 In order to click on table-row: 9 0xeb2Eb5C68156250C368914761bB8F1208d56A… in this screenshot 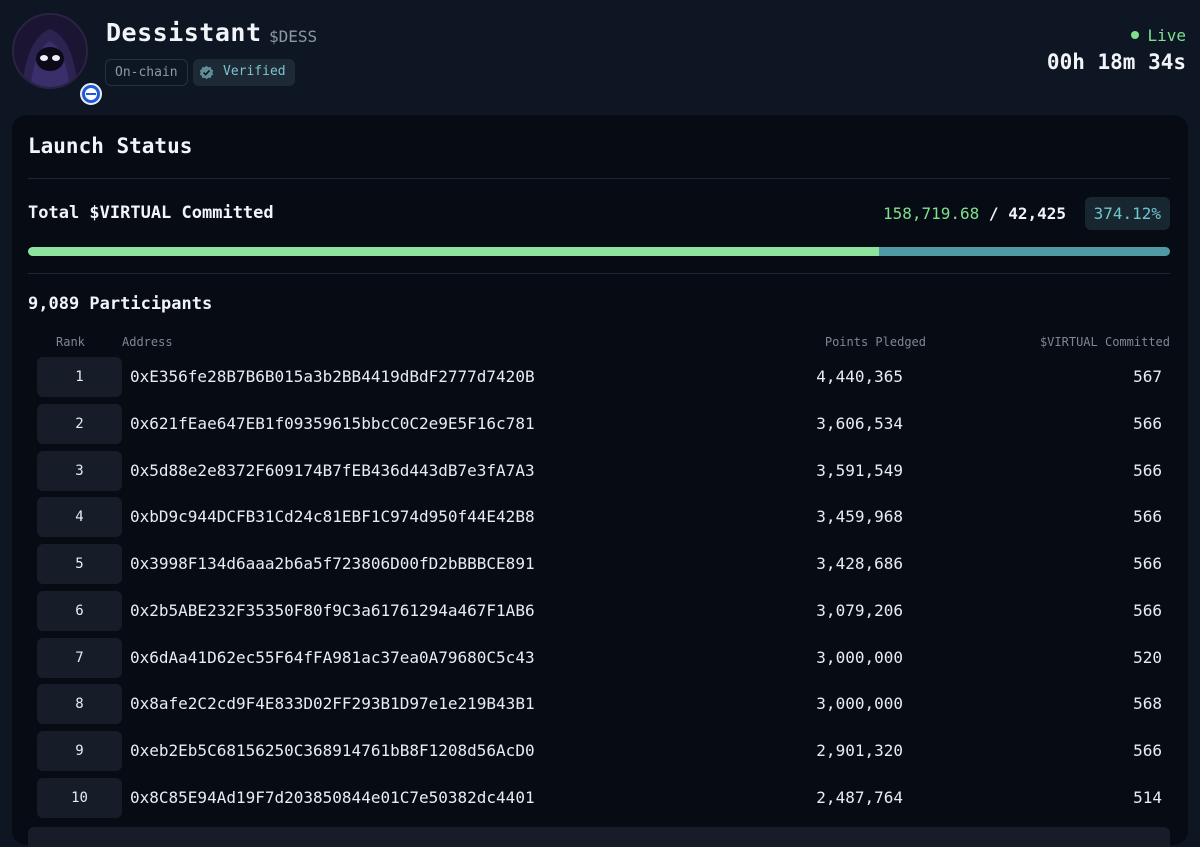, I will do `click(600, 751)`.